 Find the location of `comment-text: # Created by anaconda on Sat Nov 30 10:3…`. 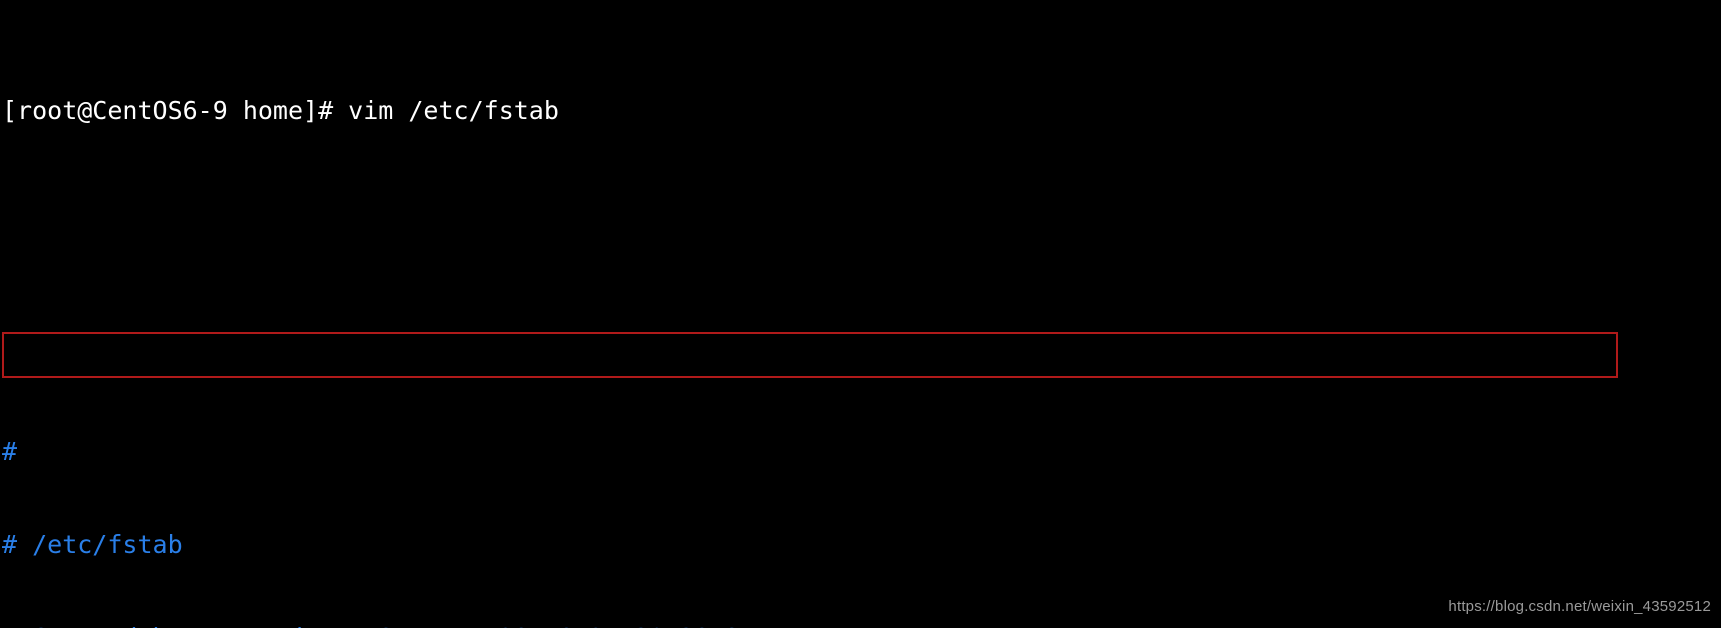

comment-text: # Created by anaconda on Sat Nov 30 10:3… is located at coordinates (371, 625).